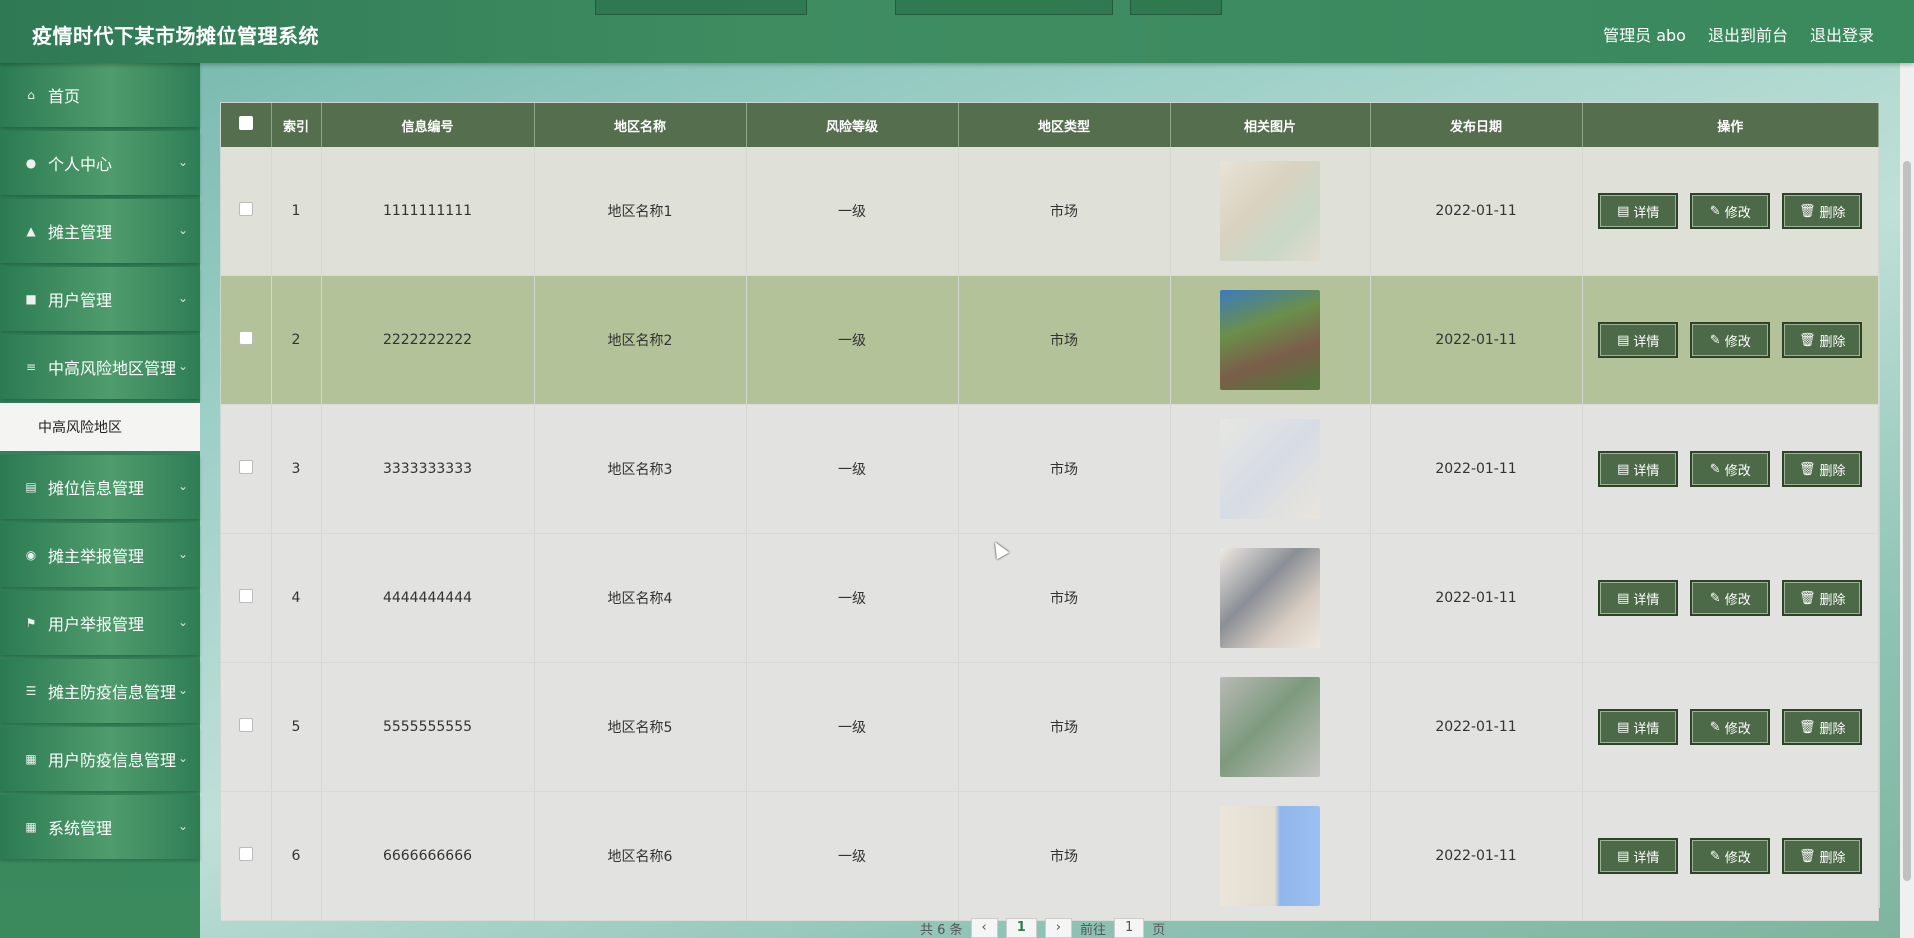 The width and height of the screenshot is (1914, 938). What do you see at coordinates (640, 727) in the screenshot?
I see `cell-name: 地区名称5` at bounding box center [640, 727].